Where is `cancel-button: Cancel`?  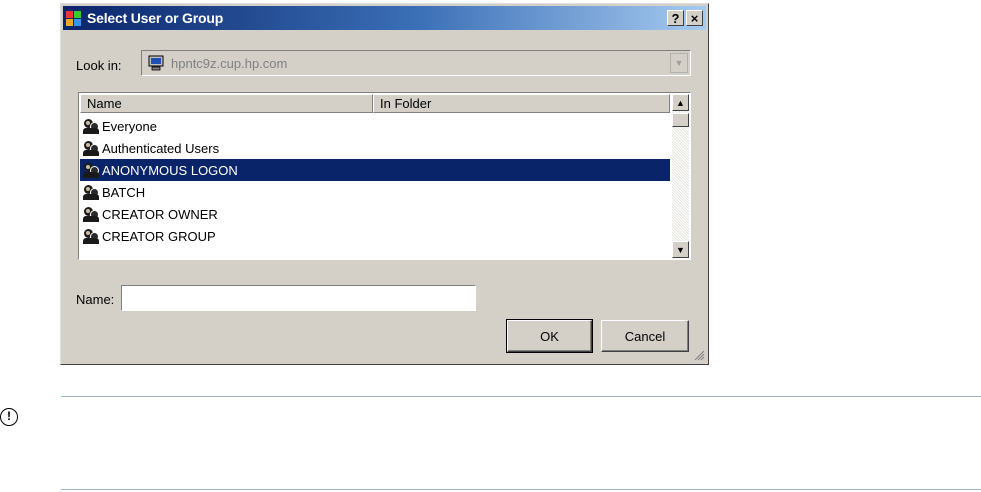
cancel-button: Cancel is located at coordinates (645, 336).